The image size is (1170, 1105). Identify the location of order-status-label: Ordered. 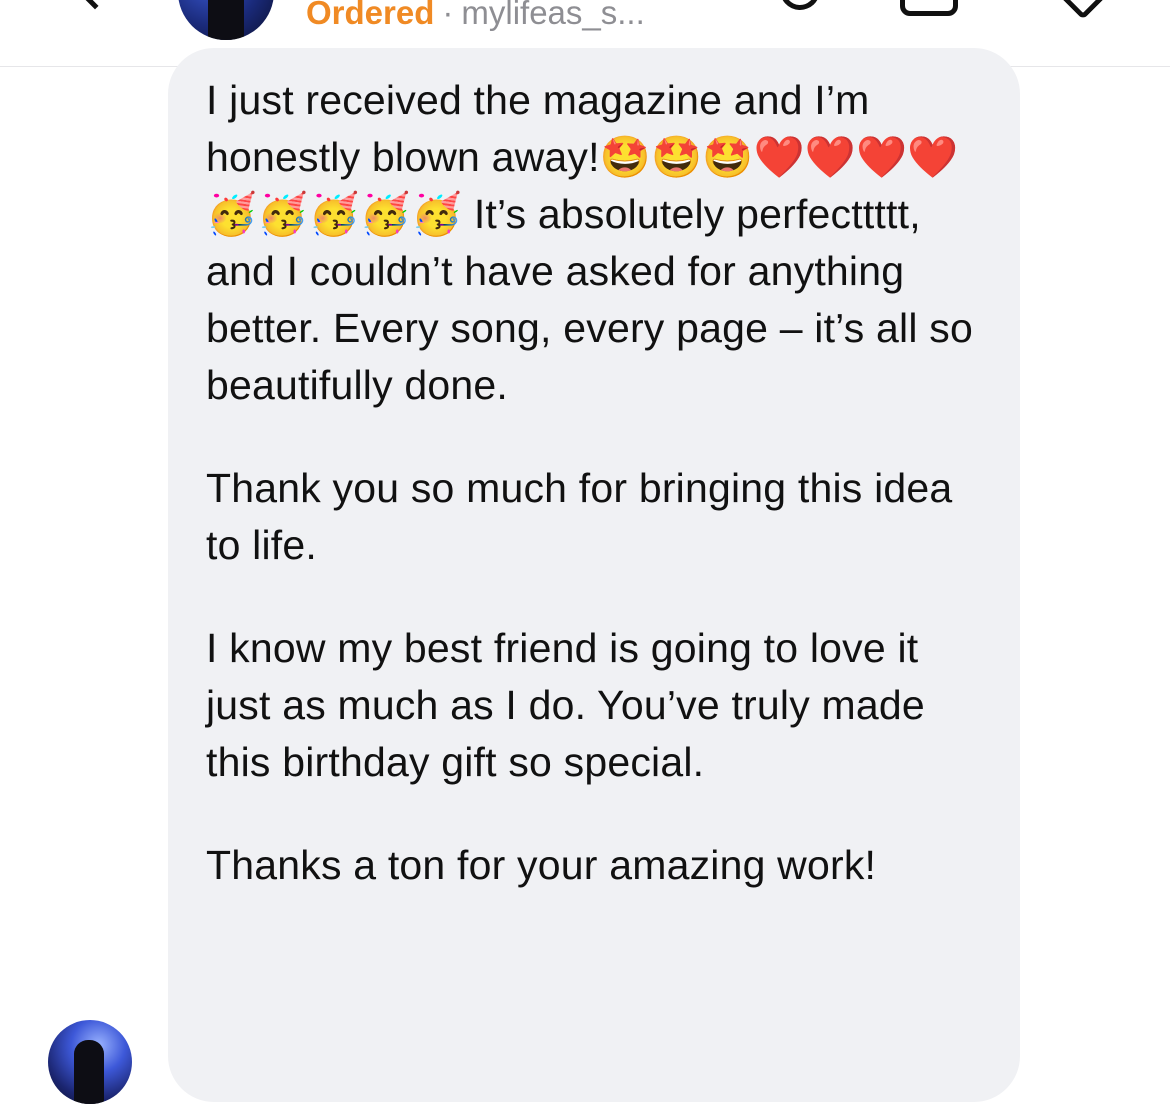
(370, 15).